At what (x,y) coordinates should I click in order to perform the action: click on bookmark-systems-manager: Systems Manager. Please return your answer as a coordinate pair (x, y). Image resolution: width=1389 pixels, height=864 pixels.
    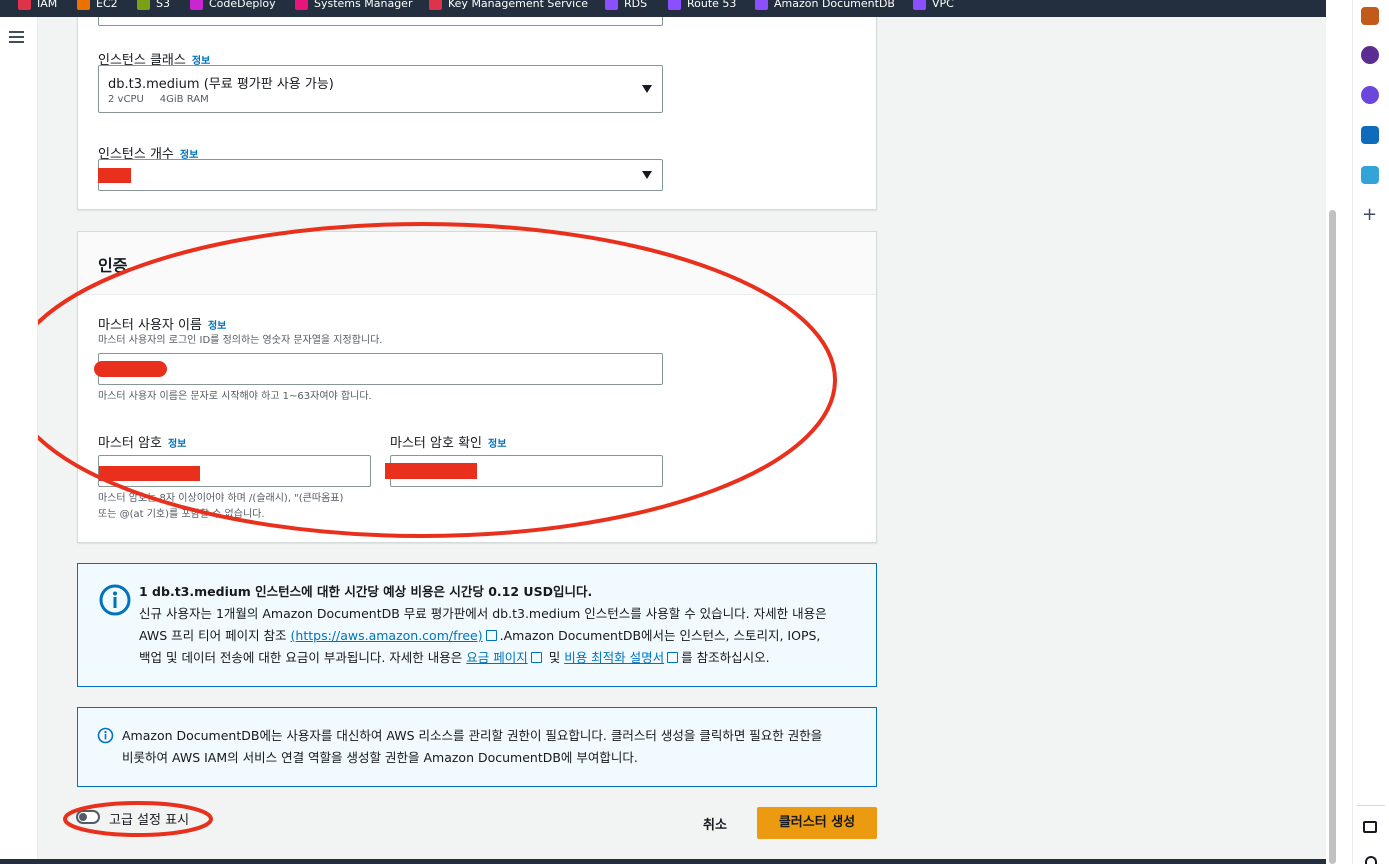
    Looking at the image, I should click on (353, 6).